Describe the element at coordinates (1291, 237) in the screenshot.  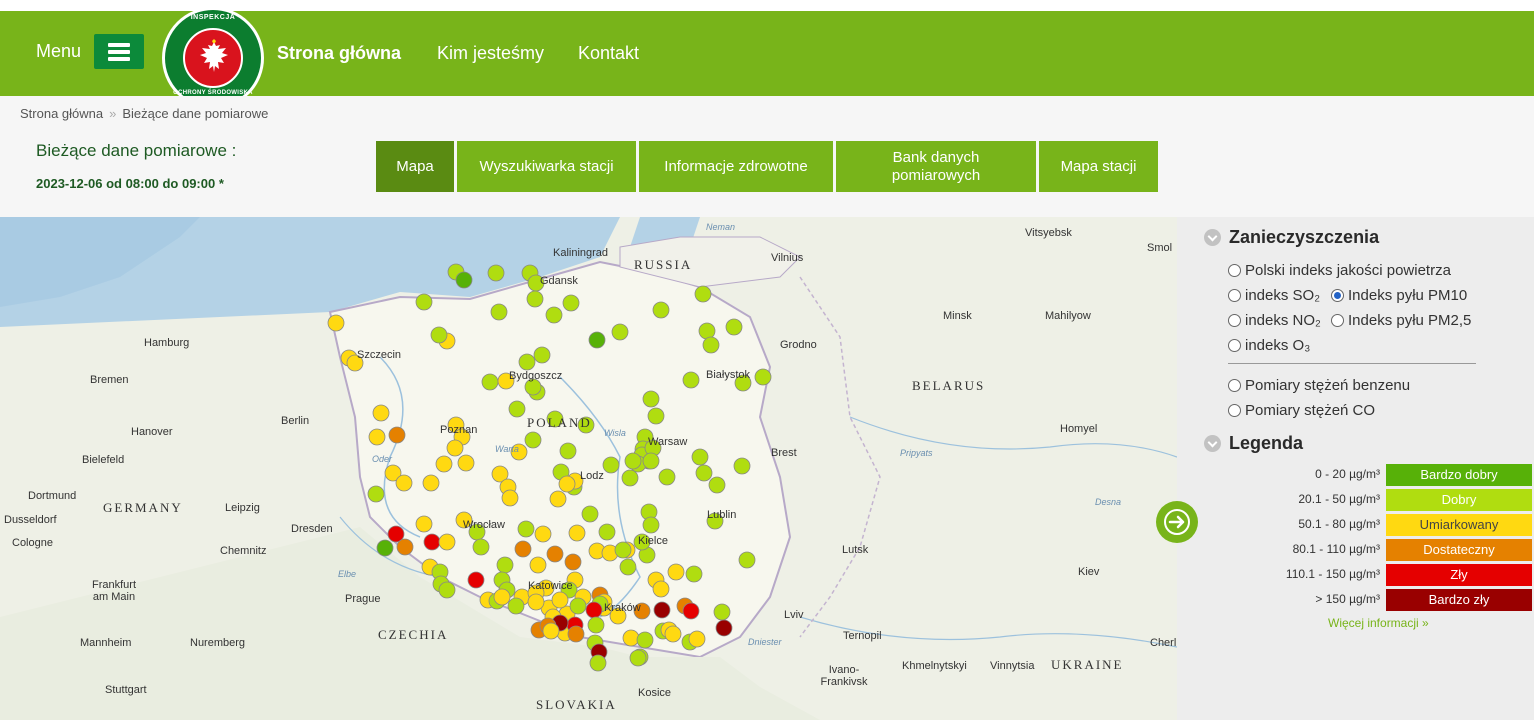
I see `pollutants-header: Zanieczyszczenia` at that location.